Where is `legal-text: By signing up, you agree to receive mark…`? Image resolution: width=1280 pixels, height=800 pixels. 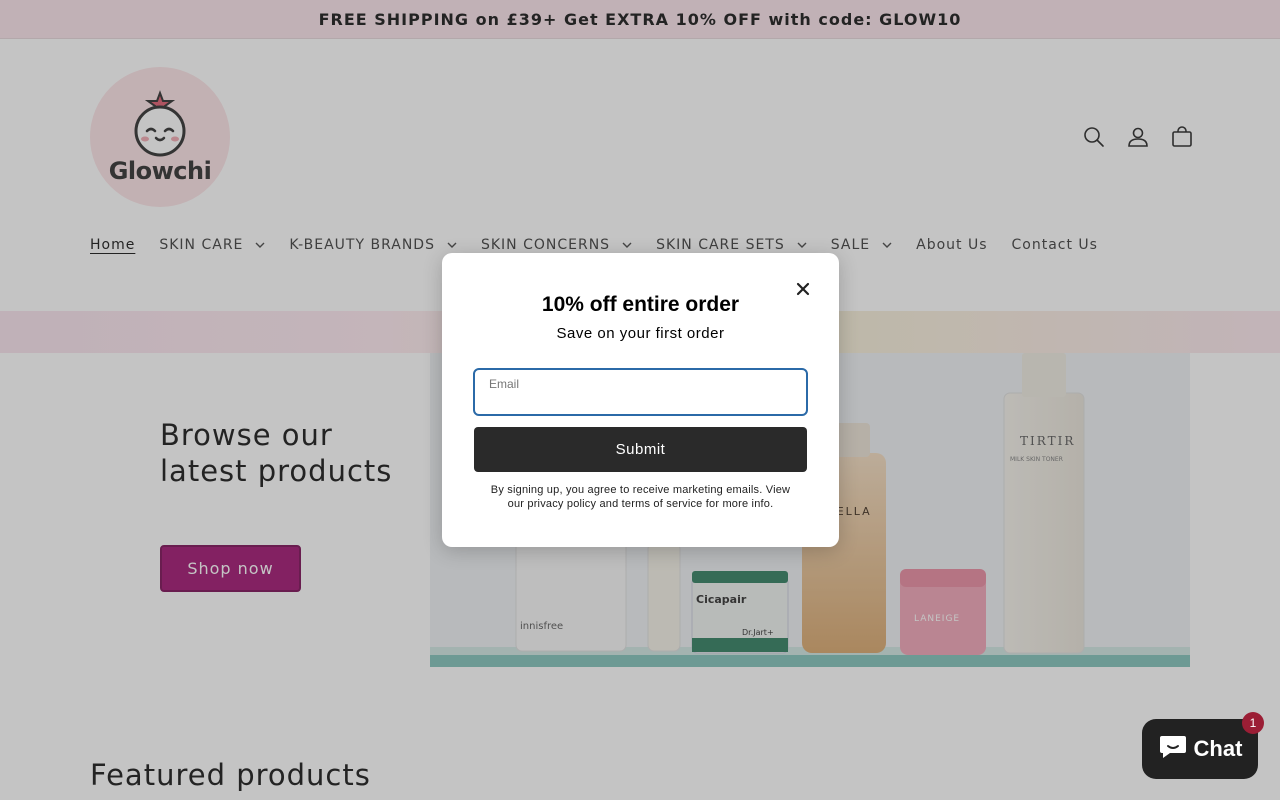
legal-text: By signing up, you agree to receive mark… is located at coordinates (640, 497).